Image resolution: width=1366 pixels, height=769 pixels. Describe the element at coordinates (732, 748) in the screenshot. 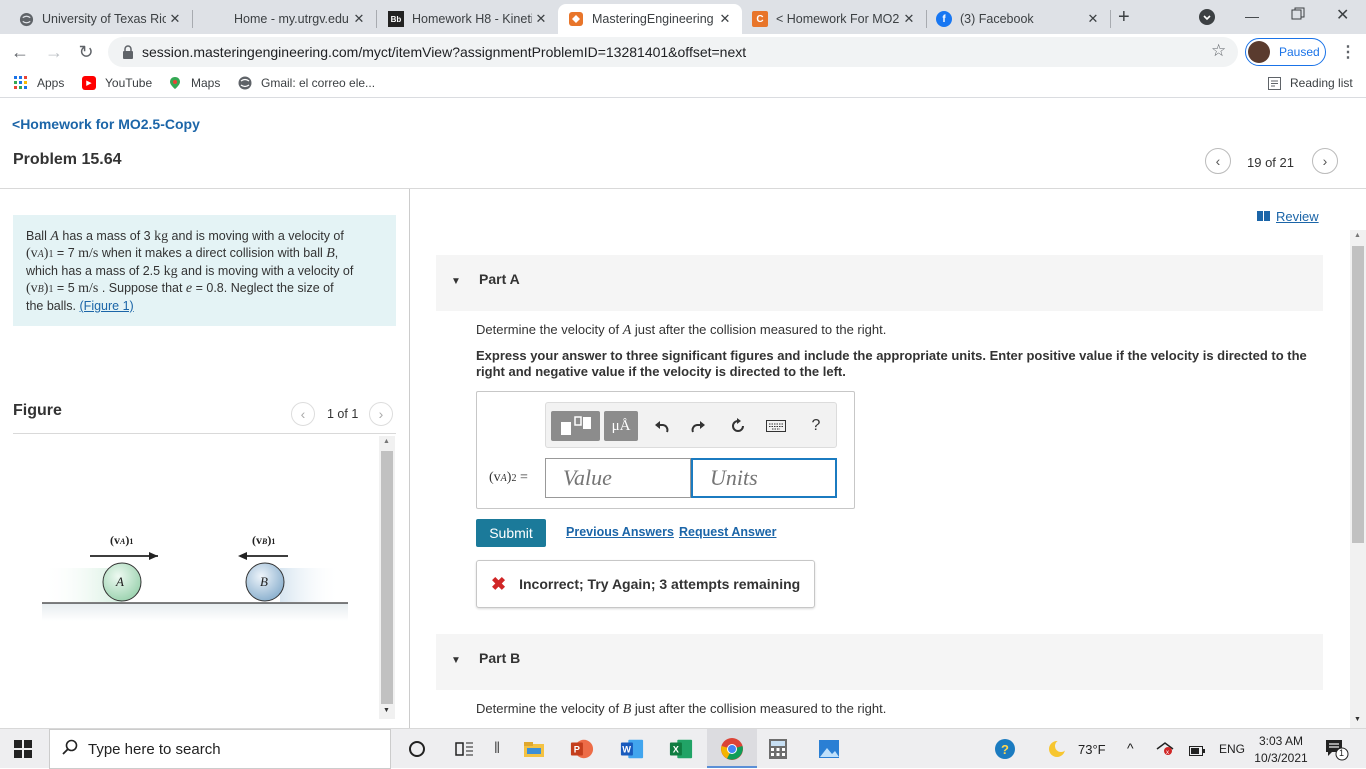

I see `chrome-taskbar-button` at that location.